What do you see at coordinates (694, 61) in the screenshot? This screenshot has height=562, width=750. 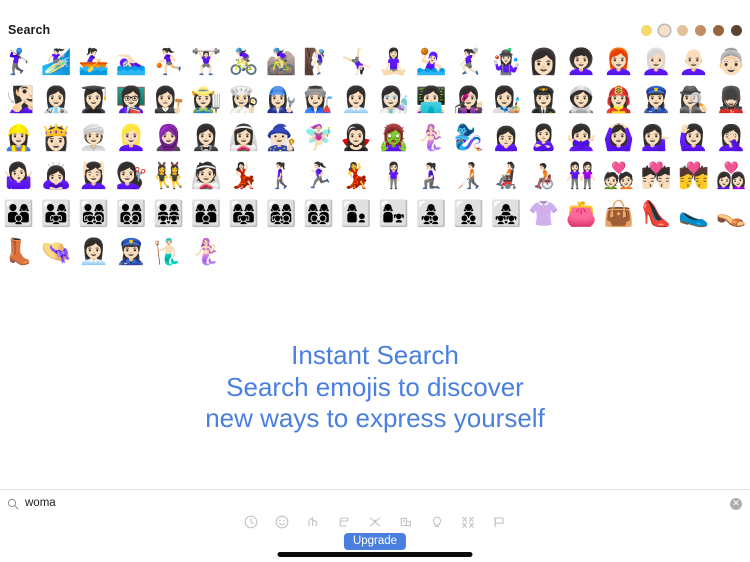 I see `emoji-cell: 👩🏻‍🦲` at bounding box center [694, 61].